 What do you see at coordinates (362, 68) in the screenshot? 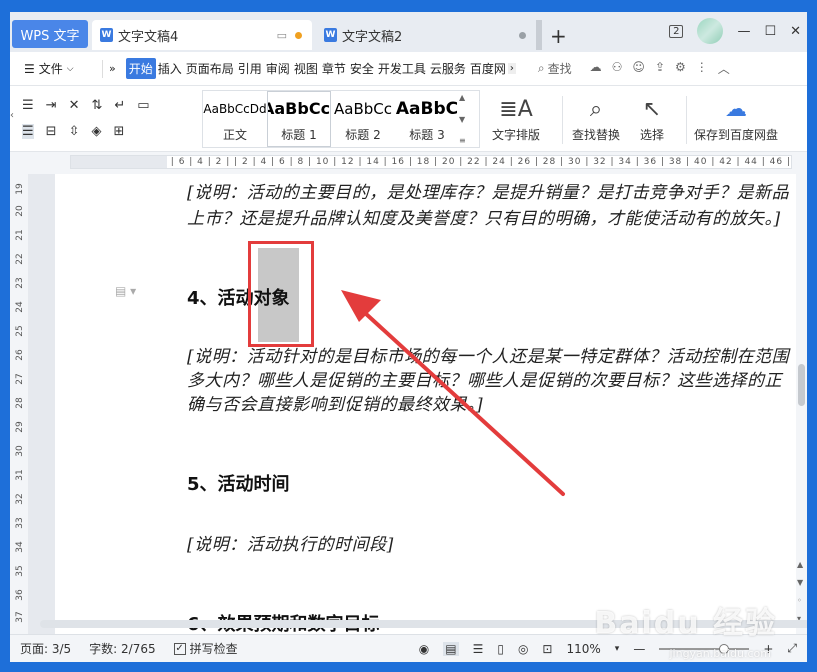
I see `menu-security: 安全` at bounding box center [362, 68].